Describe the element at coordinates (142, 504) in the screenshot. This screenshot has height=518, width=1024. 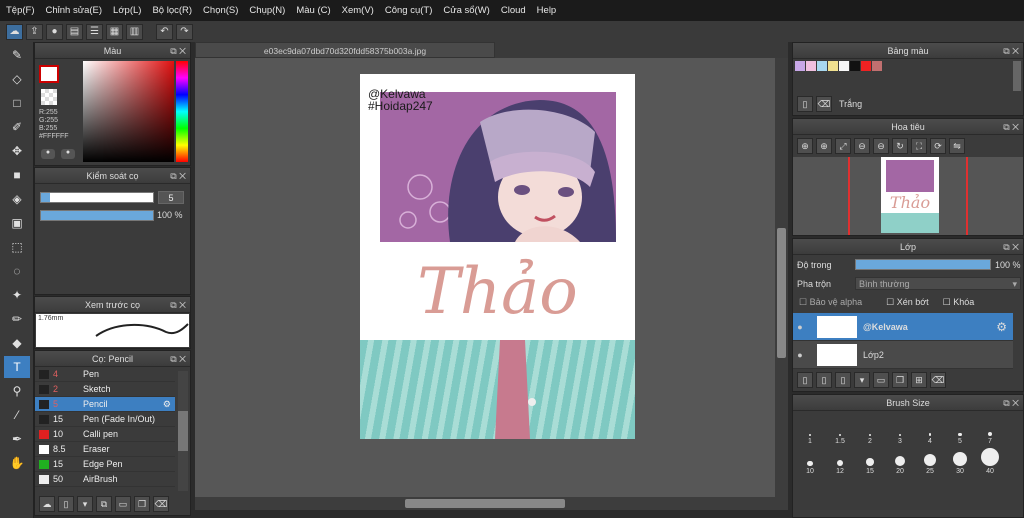
I see `duplicate-icon: ❐` at that location.